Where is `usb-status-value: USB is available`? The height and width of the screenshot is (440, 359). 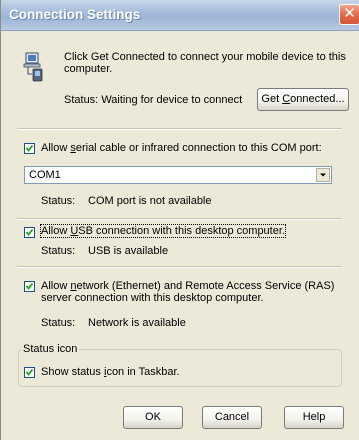
usb-status-value: USB is available is located at coordinates (128, 251).